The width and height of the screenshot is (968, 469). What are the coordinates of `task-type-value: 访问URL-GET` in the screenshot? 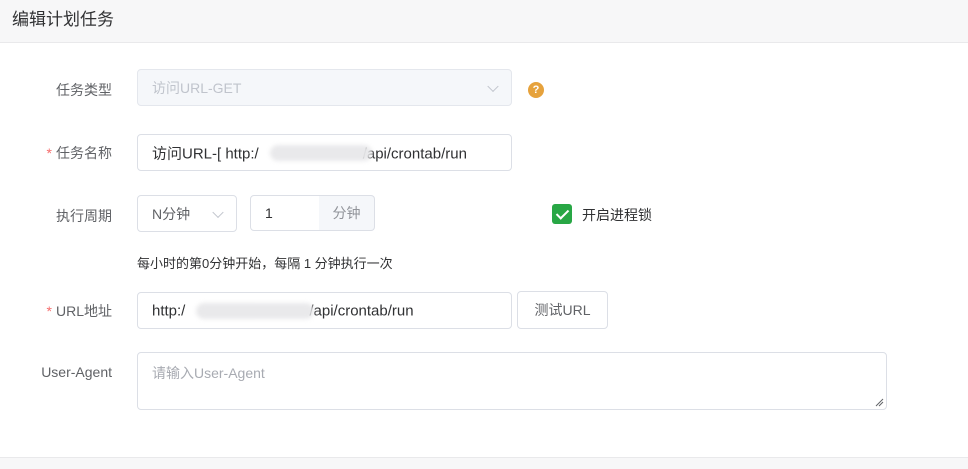 It's located at (197, 87).